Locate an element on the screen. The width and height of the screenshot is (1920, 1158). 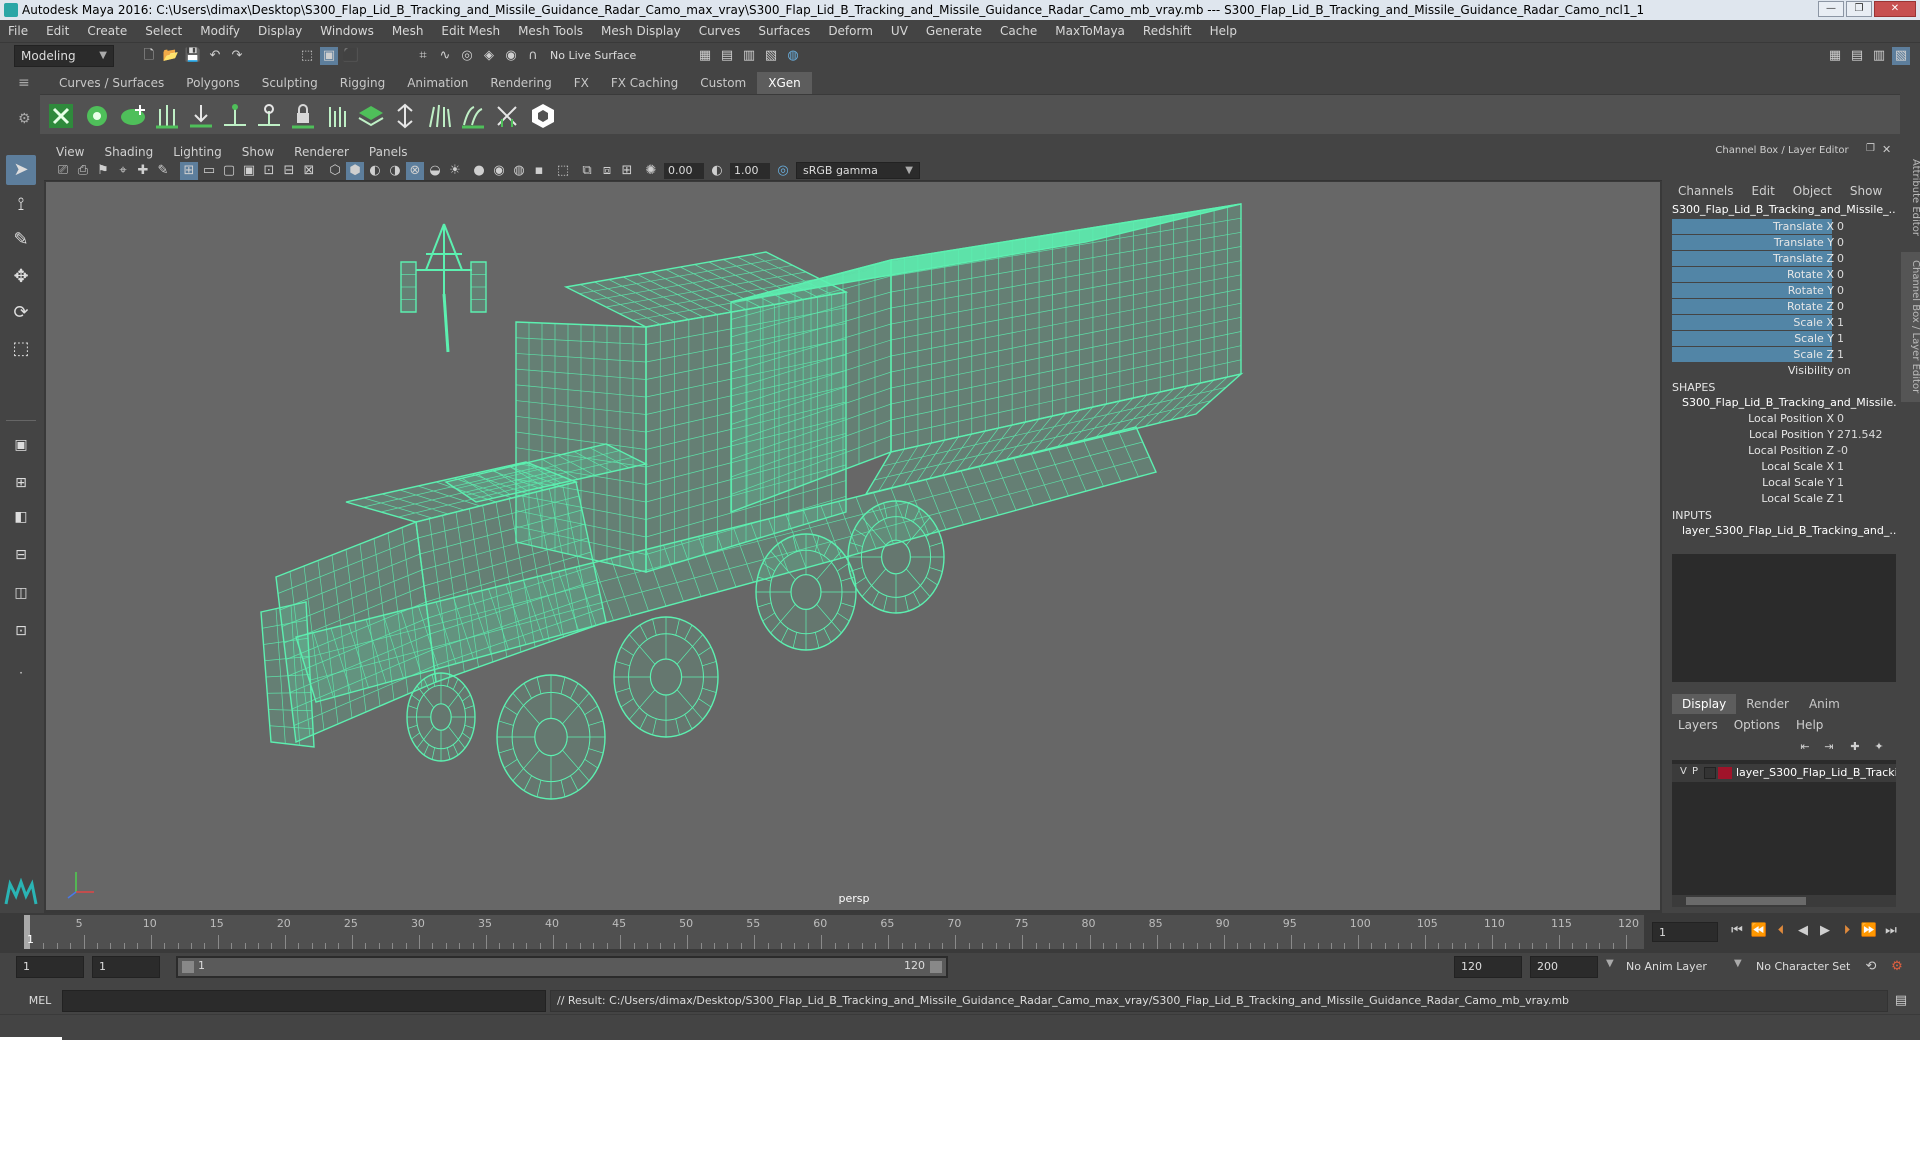
create-description-icon is located at coordinates (97, 116).